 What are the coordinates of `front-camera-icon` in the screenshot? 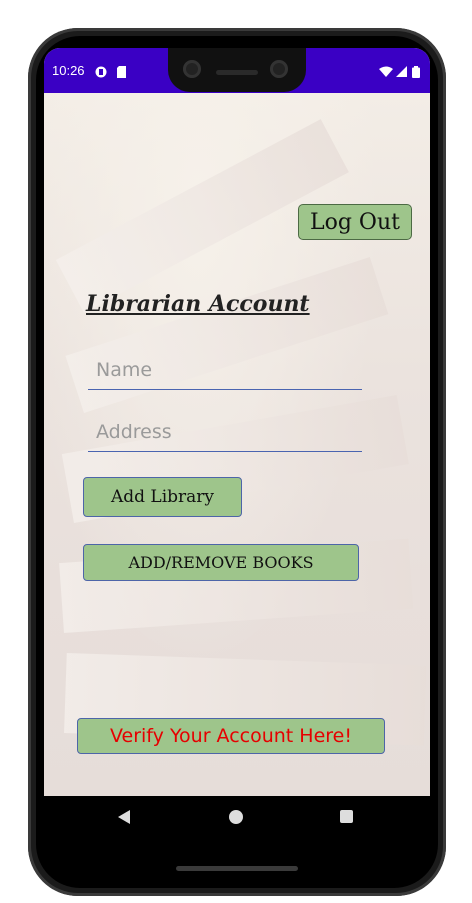 It's located at (192, 69).